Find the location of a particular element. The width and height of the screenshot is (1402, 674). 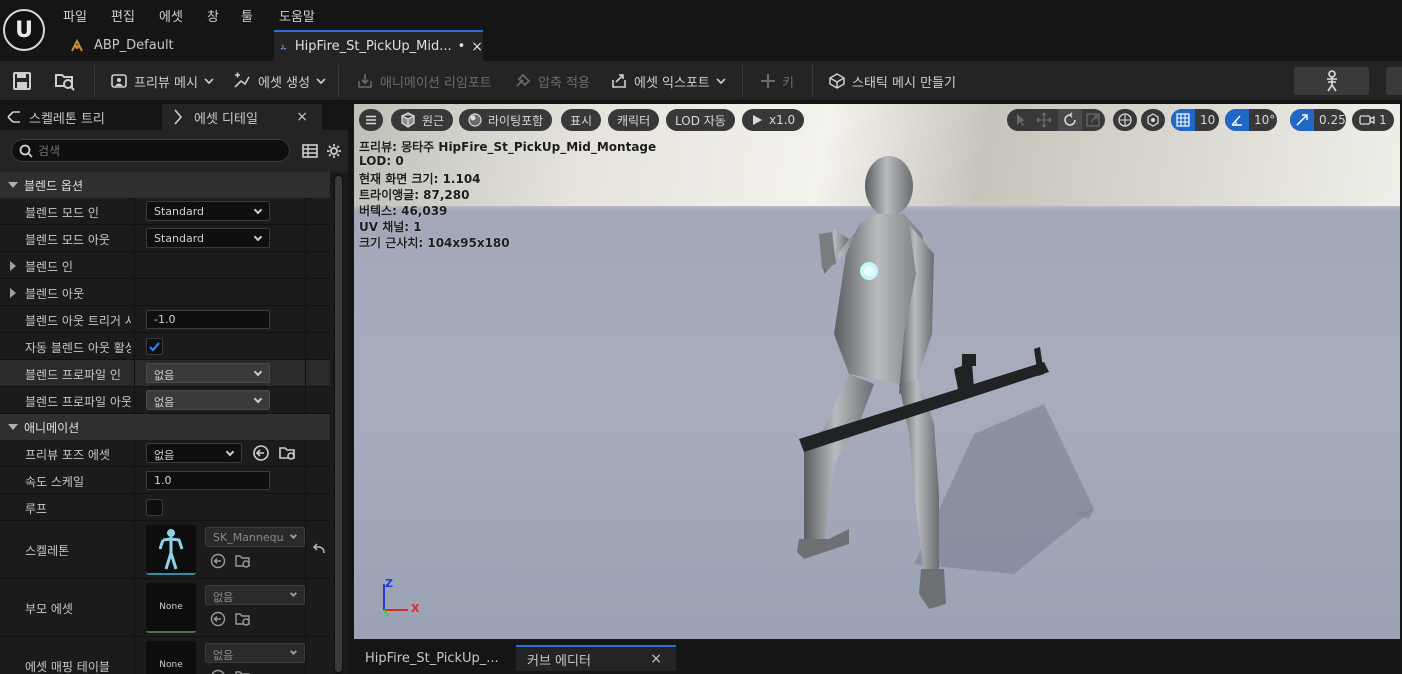

blend-mode-in-dropdown: Standard is located at coordinates (208, 211).